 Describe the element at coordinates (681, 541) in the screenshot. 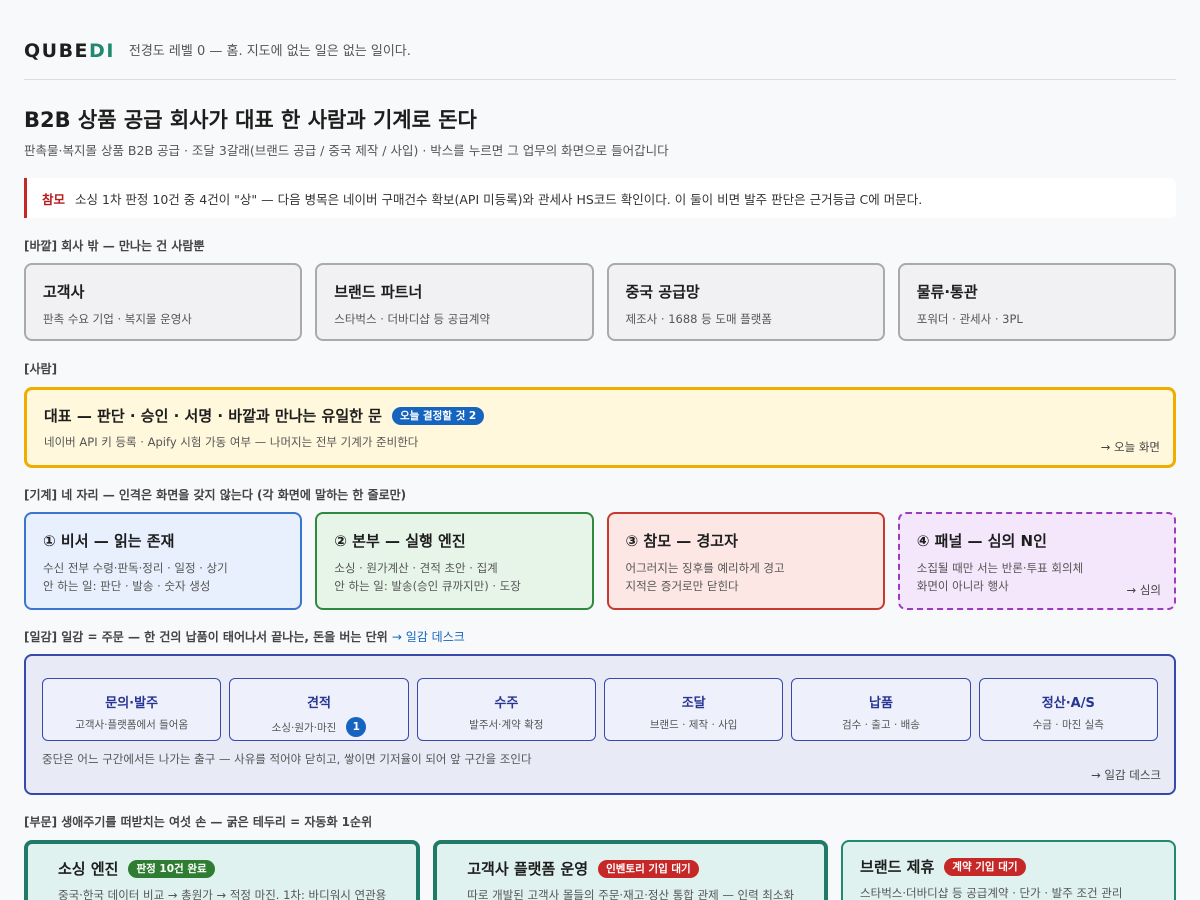

I see `card-title: ③ 참모 — 경고자` at that location.